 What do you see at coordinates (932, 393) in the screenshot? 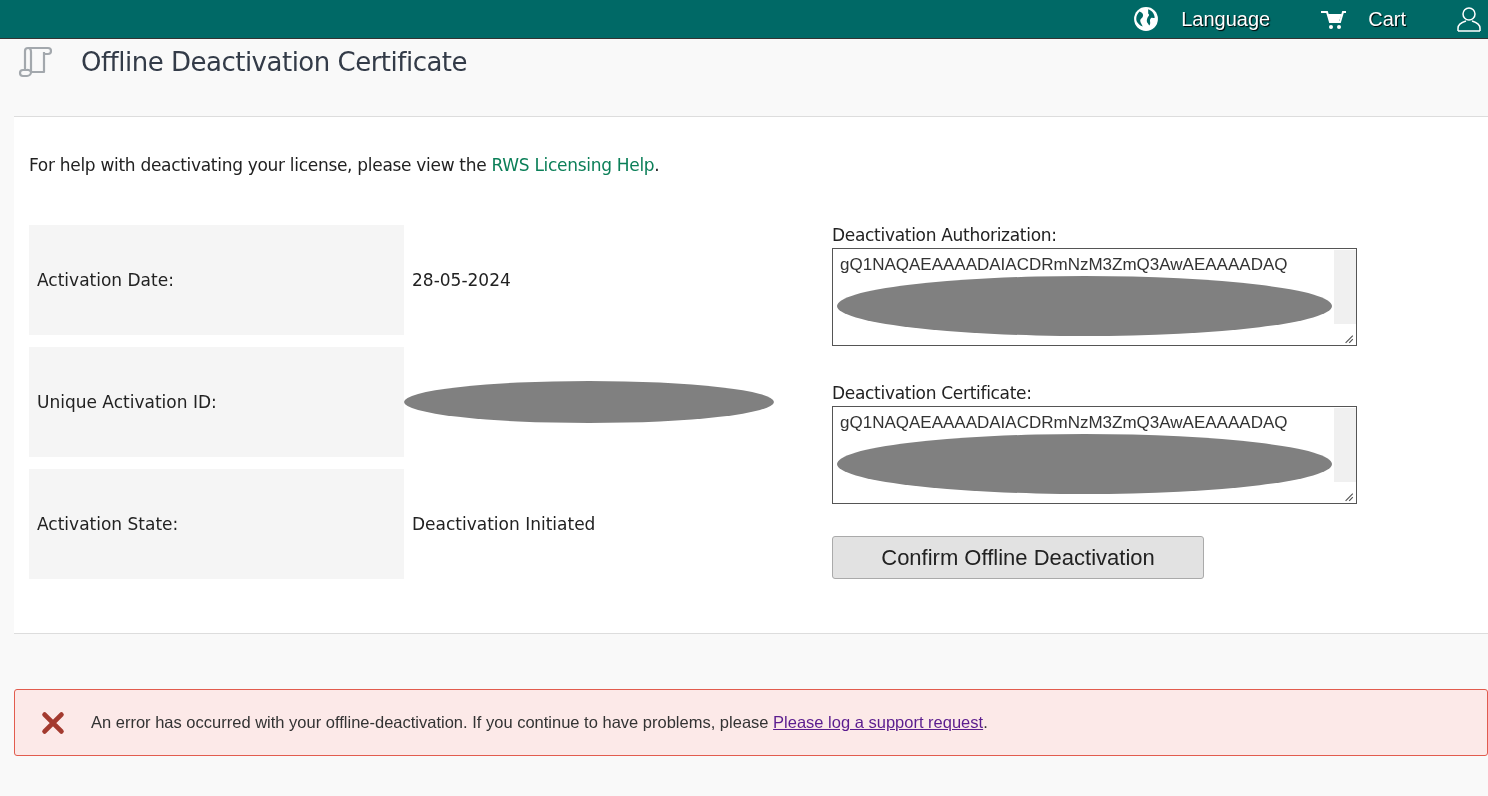
I see `field-label: Deactivation Certificate:` at bounding box center [932, 393].